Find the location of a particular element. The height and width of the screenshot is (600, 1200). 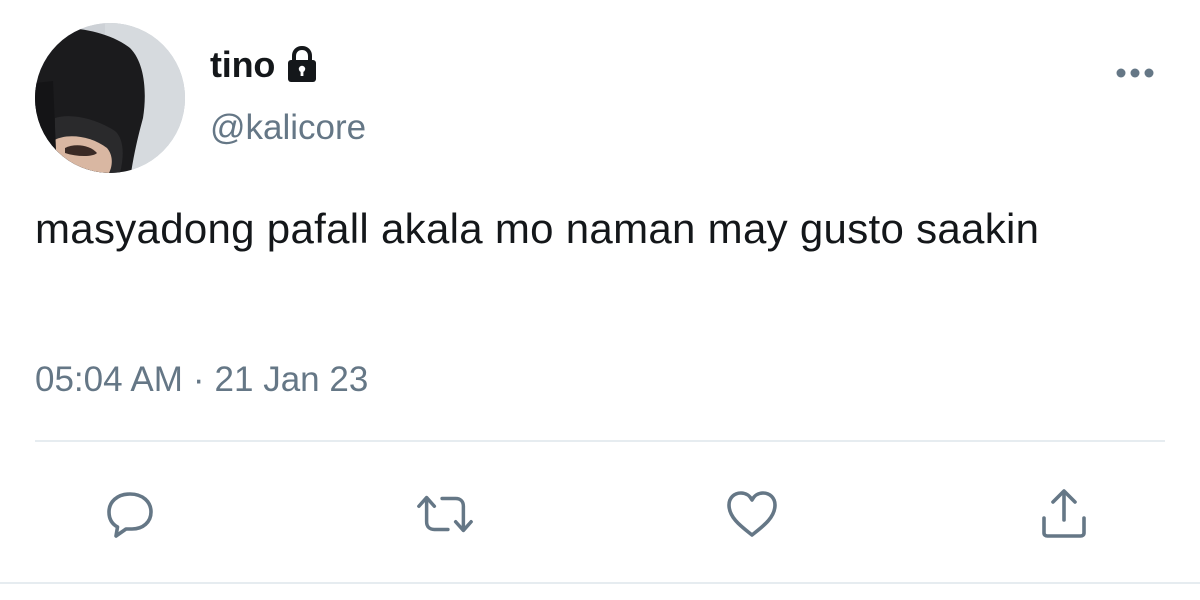

reply-icon is located at coordinates (130, 515).